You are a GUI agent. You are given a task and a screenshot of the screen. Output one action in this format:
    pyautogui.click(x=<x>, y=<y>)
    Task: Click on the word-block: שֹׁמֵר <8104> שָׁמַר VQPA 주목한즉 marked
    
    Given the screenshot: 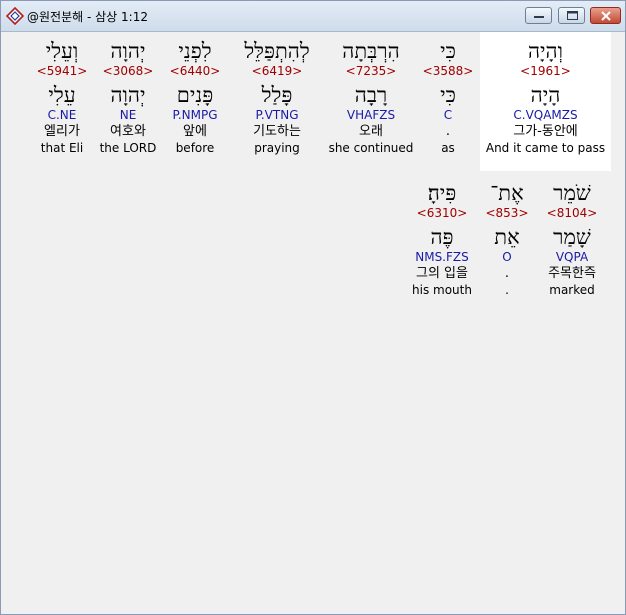 What is the action you would take?
    pyautogui.click(x=572, y=243)
    